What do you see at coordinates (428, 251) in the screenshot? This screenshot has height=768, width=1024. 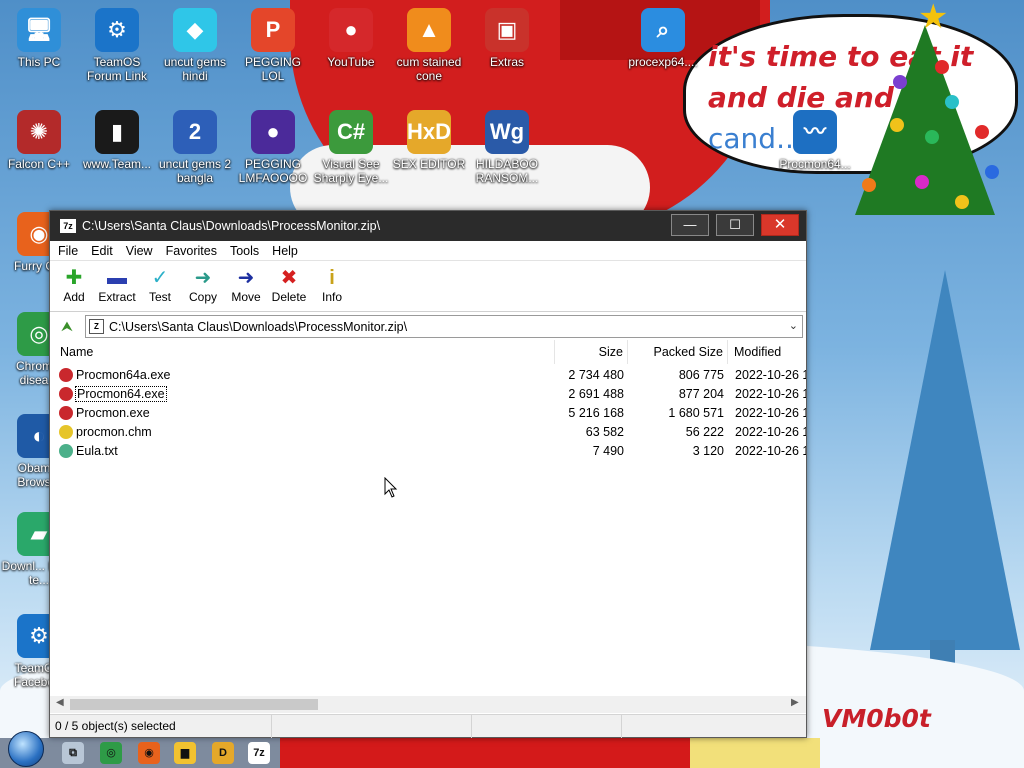 I see `menu-bar: File Edit View Favorites Tools Help` at bounding box center [428, 251].